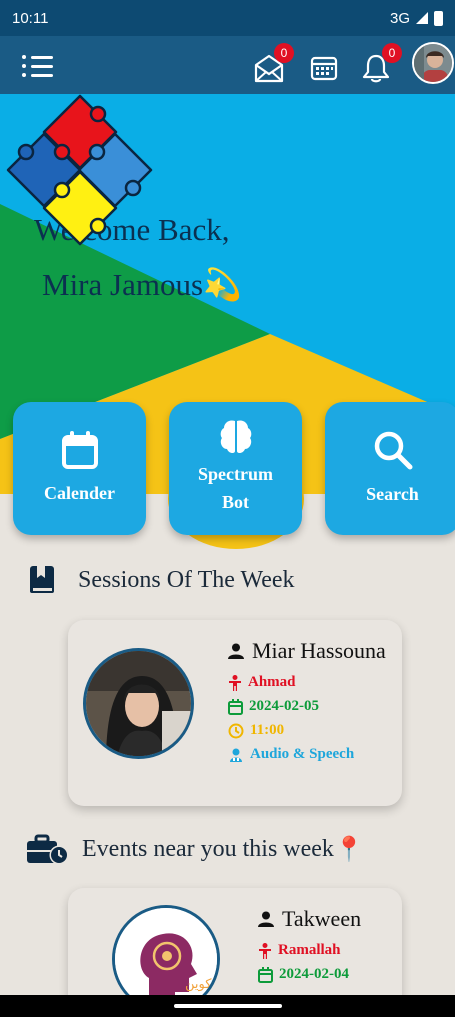 This screenshot has height=1017, width=455. Describe the element at coordinates (235, 473) in the screenshot. I see `spectrum-bot-label-line1: Spectrum` at that location.